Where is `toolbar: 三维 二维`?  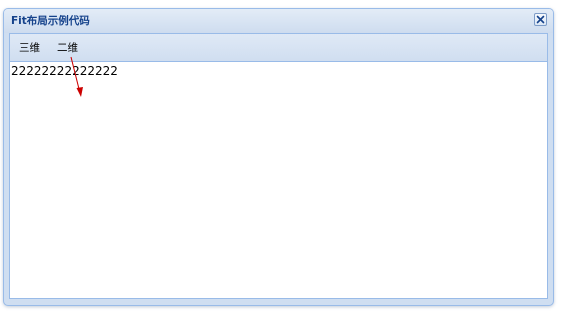
toolbar: 三维 二维 is located at coordinates (278, 48).